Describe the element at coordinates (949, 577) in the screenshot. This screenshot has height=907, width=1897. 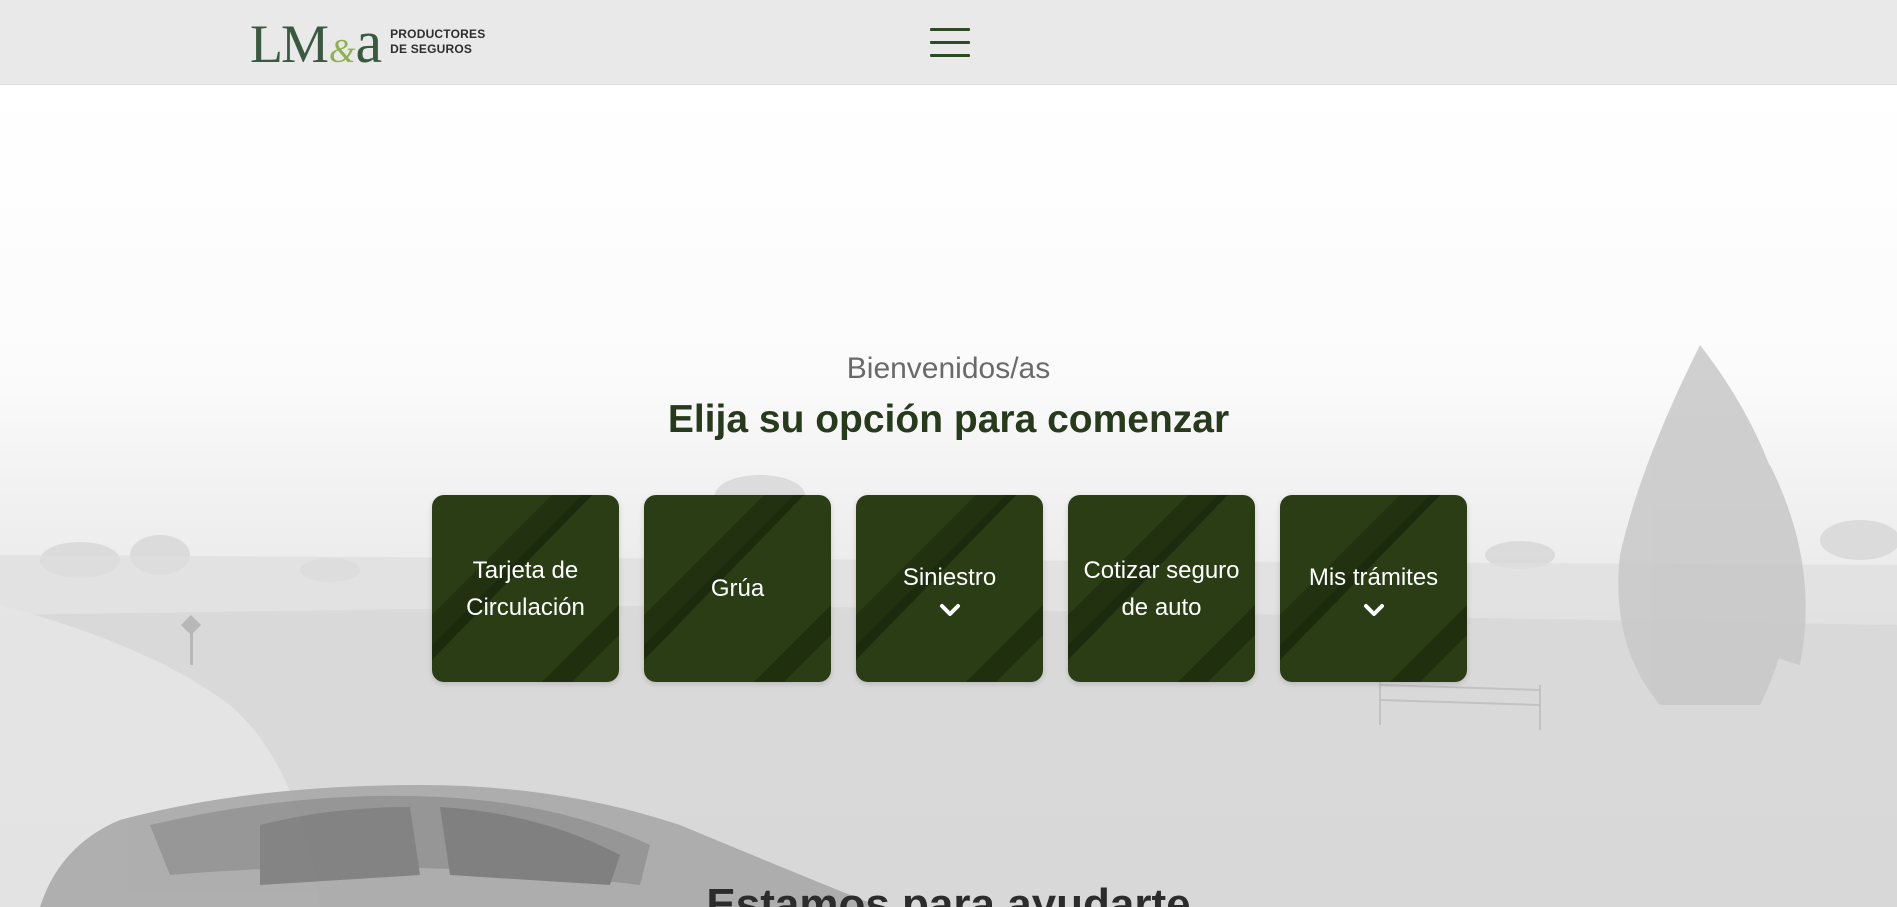
I see `card-label: Siniestro` at that location.